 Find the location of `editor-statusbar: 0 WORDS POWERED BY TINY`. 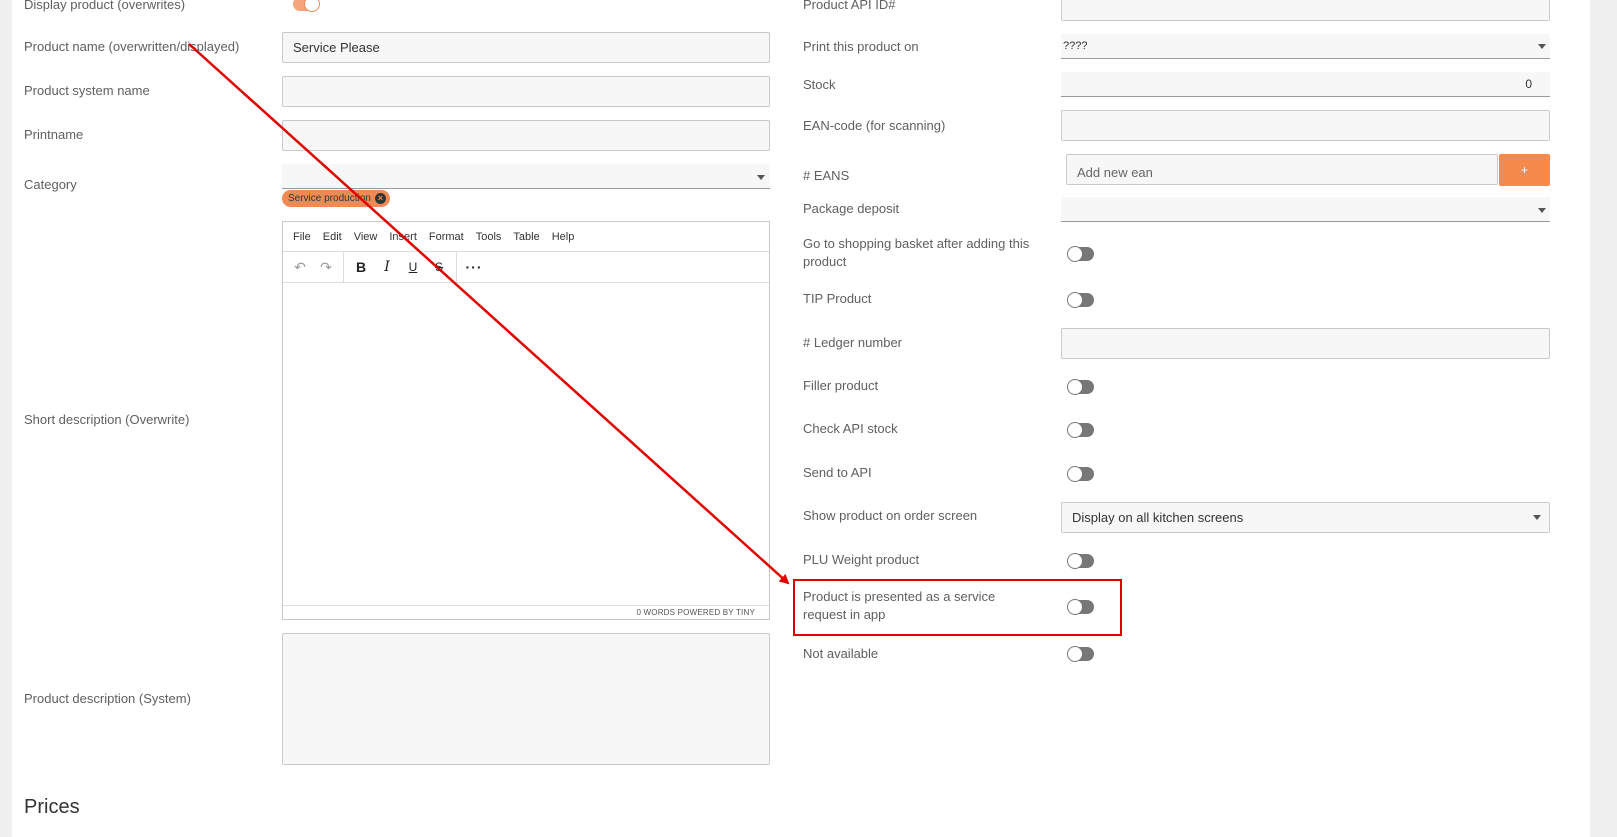

editor-statusbar: 0 WORDS POWERED BY TINY is located at coordinates (526, 612).